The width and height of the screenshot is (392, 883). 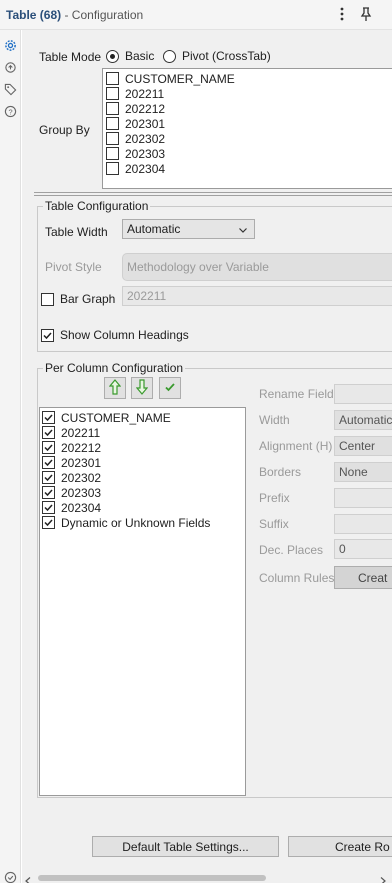 I want to click on more-vertical-icon, so click(x=342, y=14).